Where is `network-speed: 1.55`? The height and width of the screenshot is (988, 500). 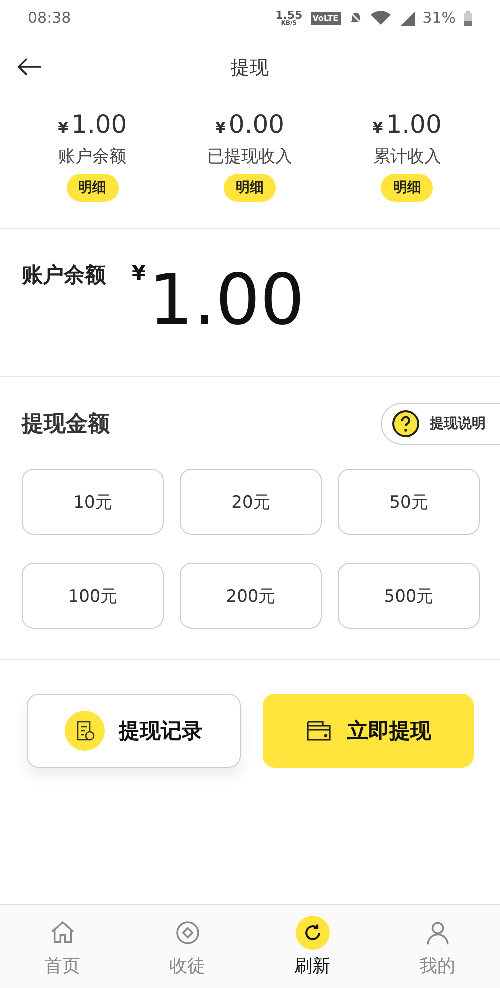 network-speed: 1.55 is located at coordinates (289, 15).